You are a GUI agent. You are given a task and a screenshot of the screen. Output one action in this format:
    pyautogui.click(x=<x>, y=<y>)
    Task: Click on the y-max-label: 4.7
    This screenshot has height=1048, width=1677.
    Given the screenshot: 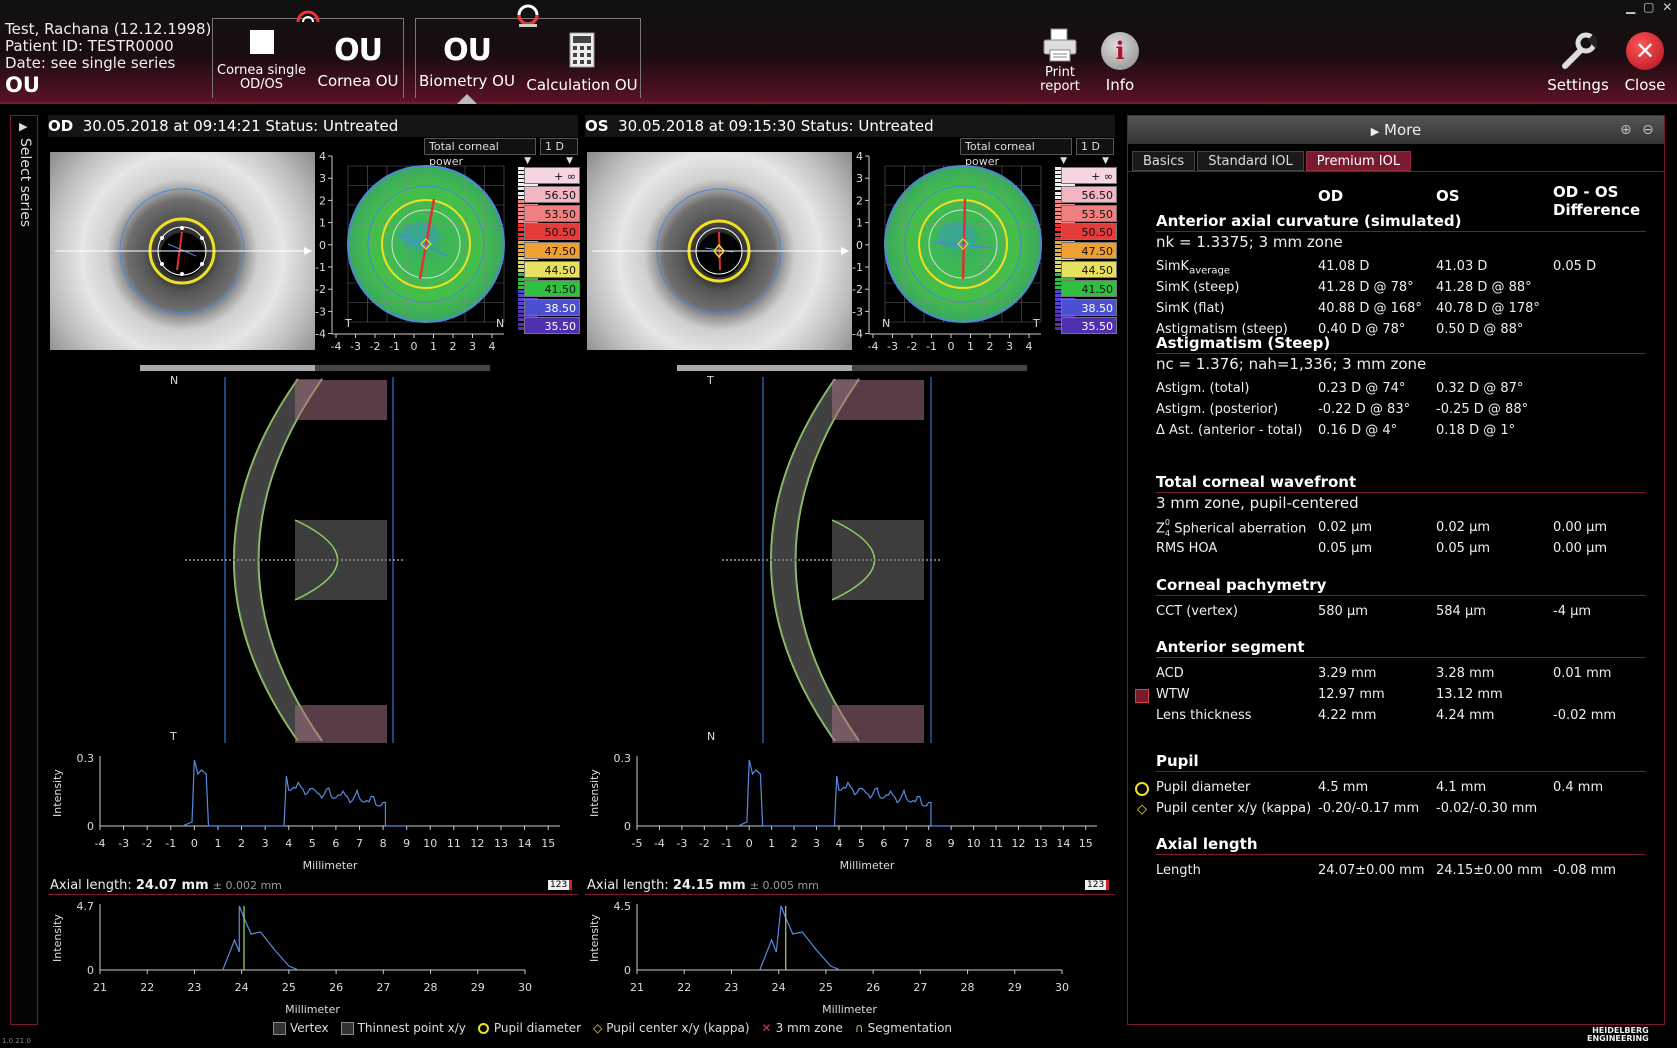 What is the action you would take?
    pyautogui.click(x=86, y=906)
    